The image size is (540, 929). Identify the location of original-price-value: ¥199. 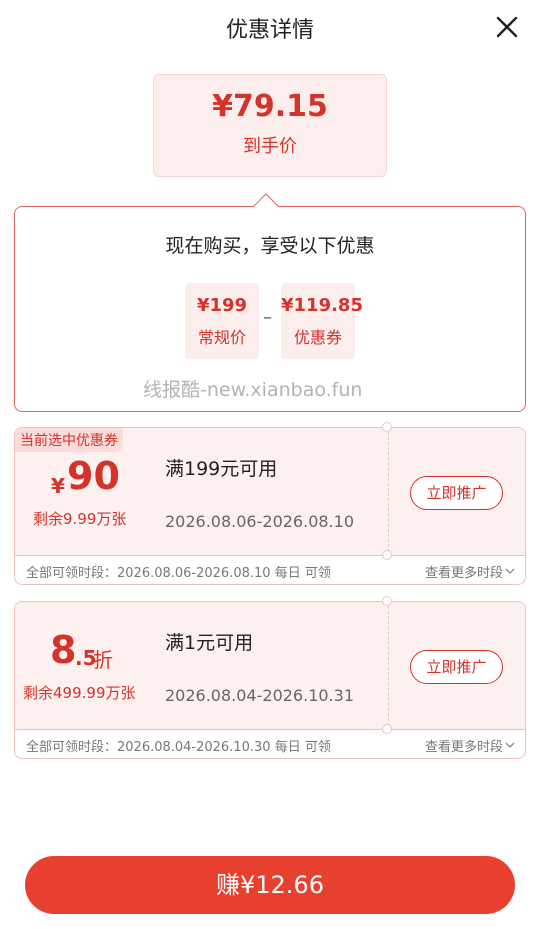
(222, 305).